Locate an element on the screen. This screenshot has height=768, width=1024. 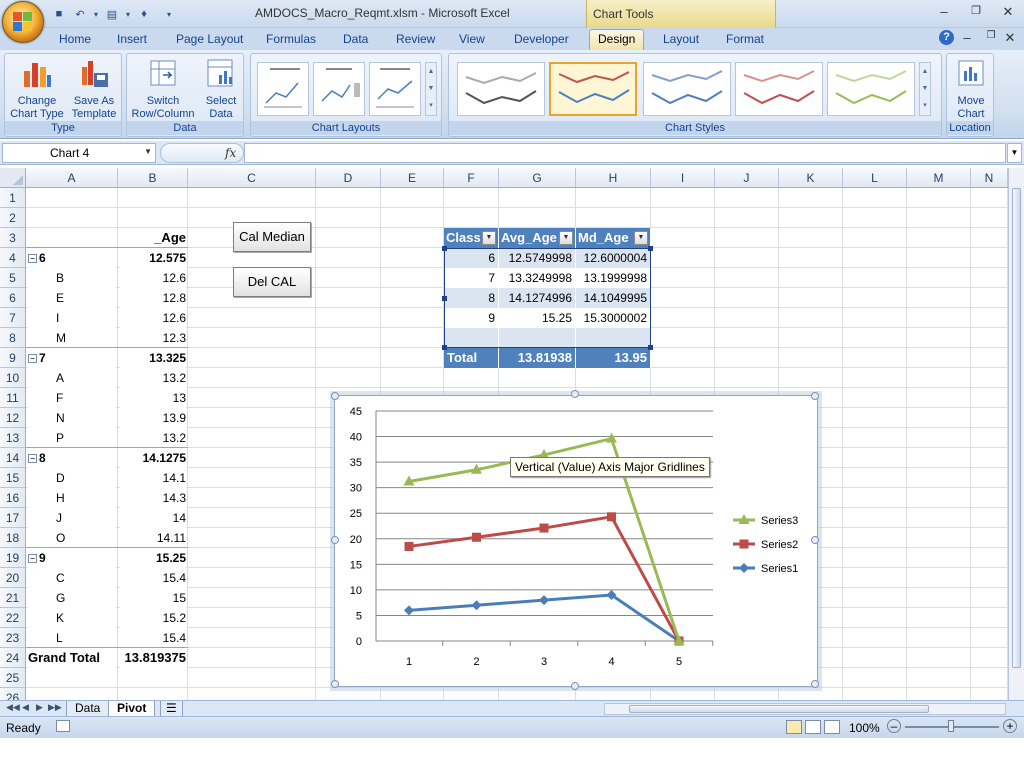
formula-input is located at coordinates (625, 153).